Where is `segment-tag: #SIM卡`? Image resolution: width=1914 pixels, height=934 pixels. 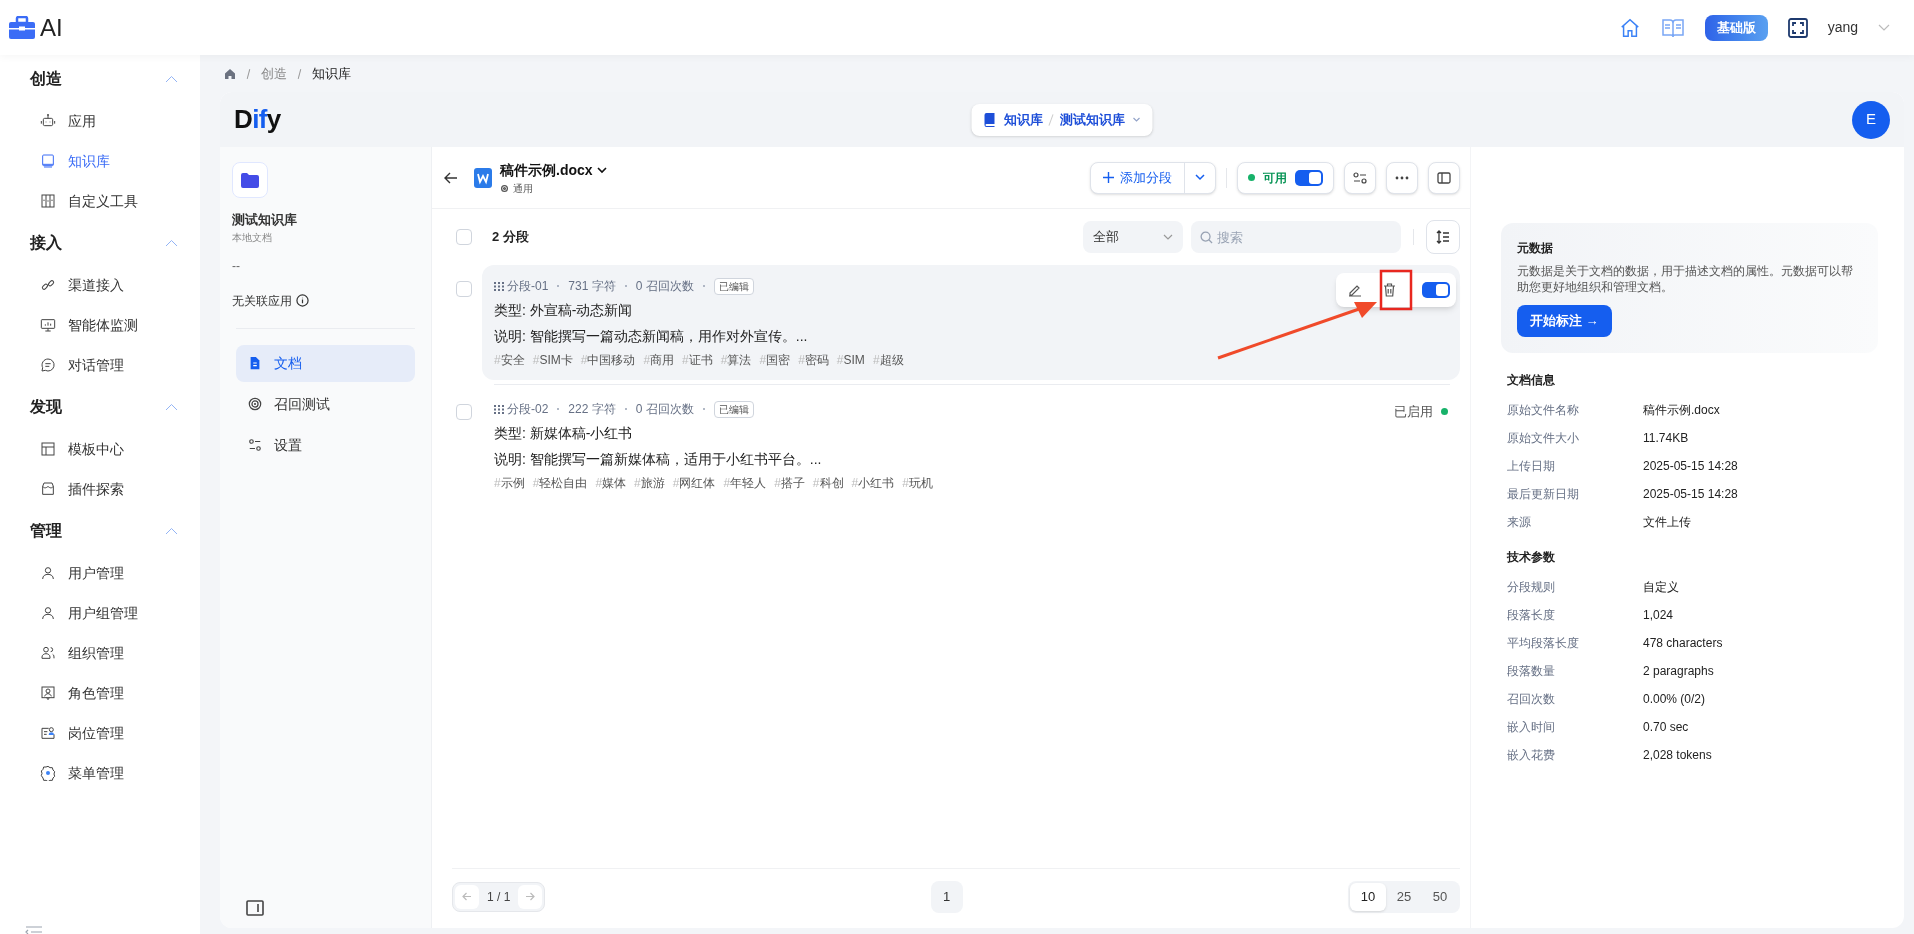
segment-tag: #SIM卡 is located at coordinates (552, 360).